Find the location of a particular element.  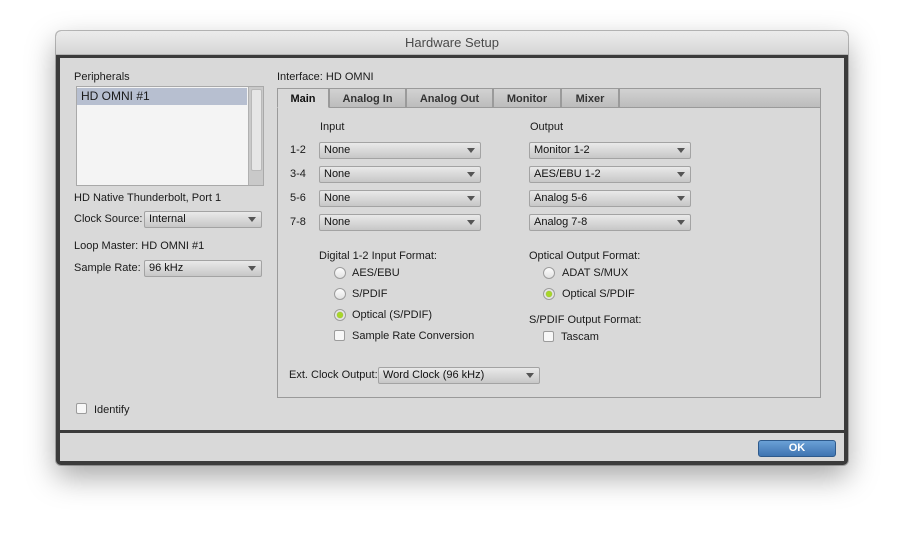

channel-label-3-4: 3-4 is located at coordinates (298, 174).